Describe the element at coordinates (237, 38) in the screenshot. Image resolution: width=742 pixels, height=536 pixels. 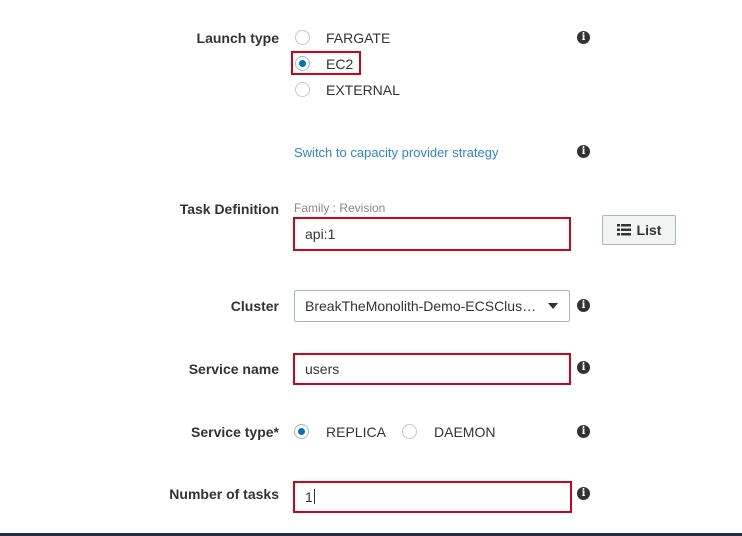
I see `launch-type-label: Launch type` at that location.